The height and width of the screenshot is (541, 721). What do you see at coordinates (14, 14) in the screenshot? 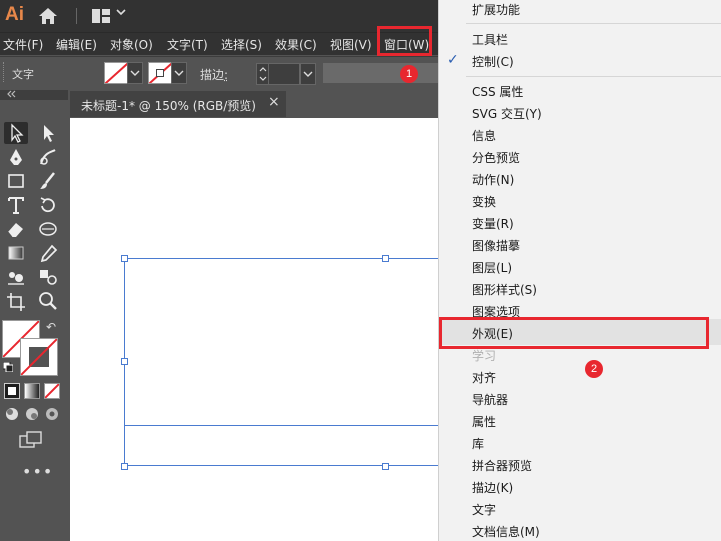
I see `app-logo: Ai` at bounding box center [14, 14].